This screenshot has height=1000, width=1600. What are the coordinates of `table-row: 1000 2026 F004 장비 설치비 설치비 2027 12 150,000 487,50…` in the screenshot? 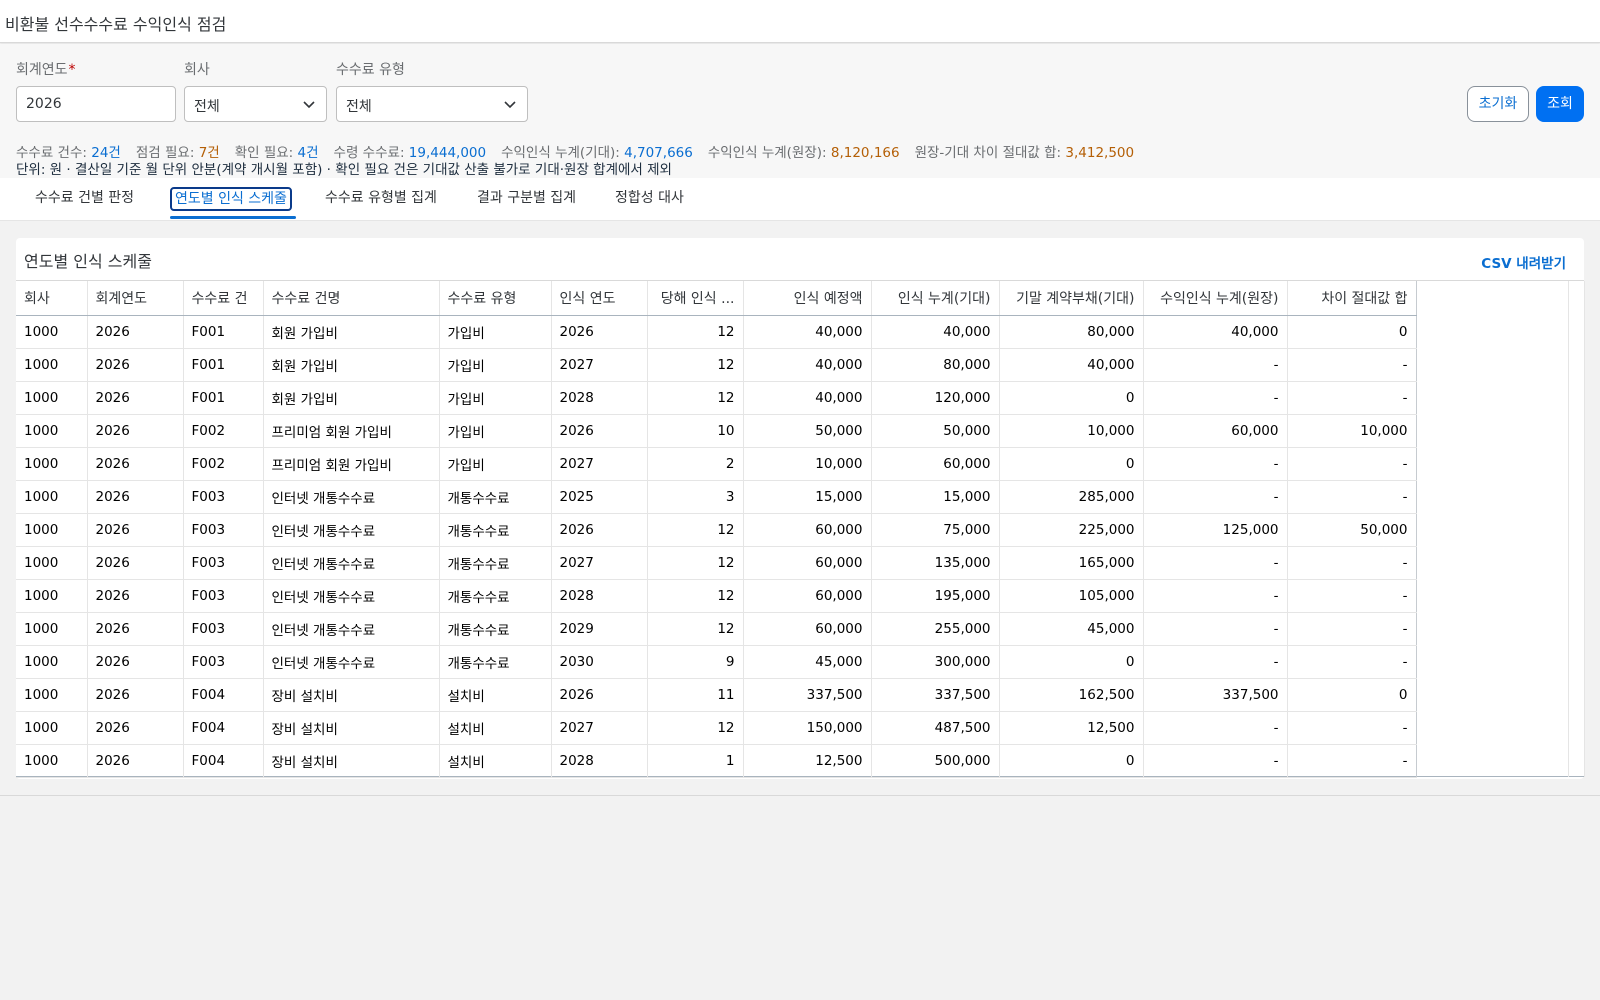 It's located at (800, 728).